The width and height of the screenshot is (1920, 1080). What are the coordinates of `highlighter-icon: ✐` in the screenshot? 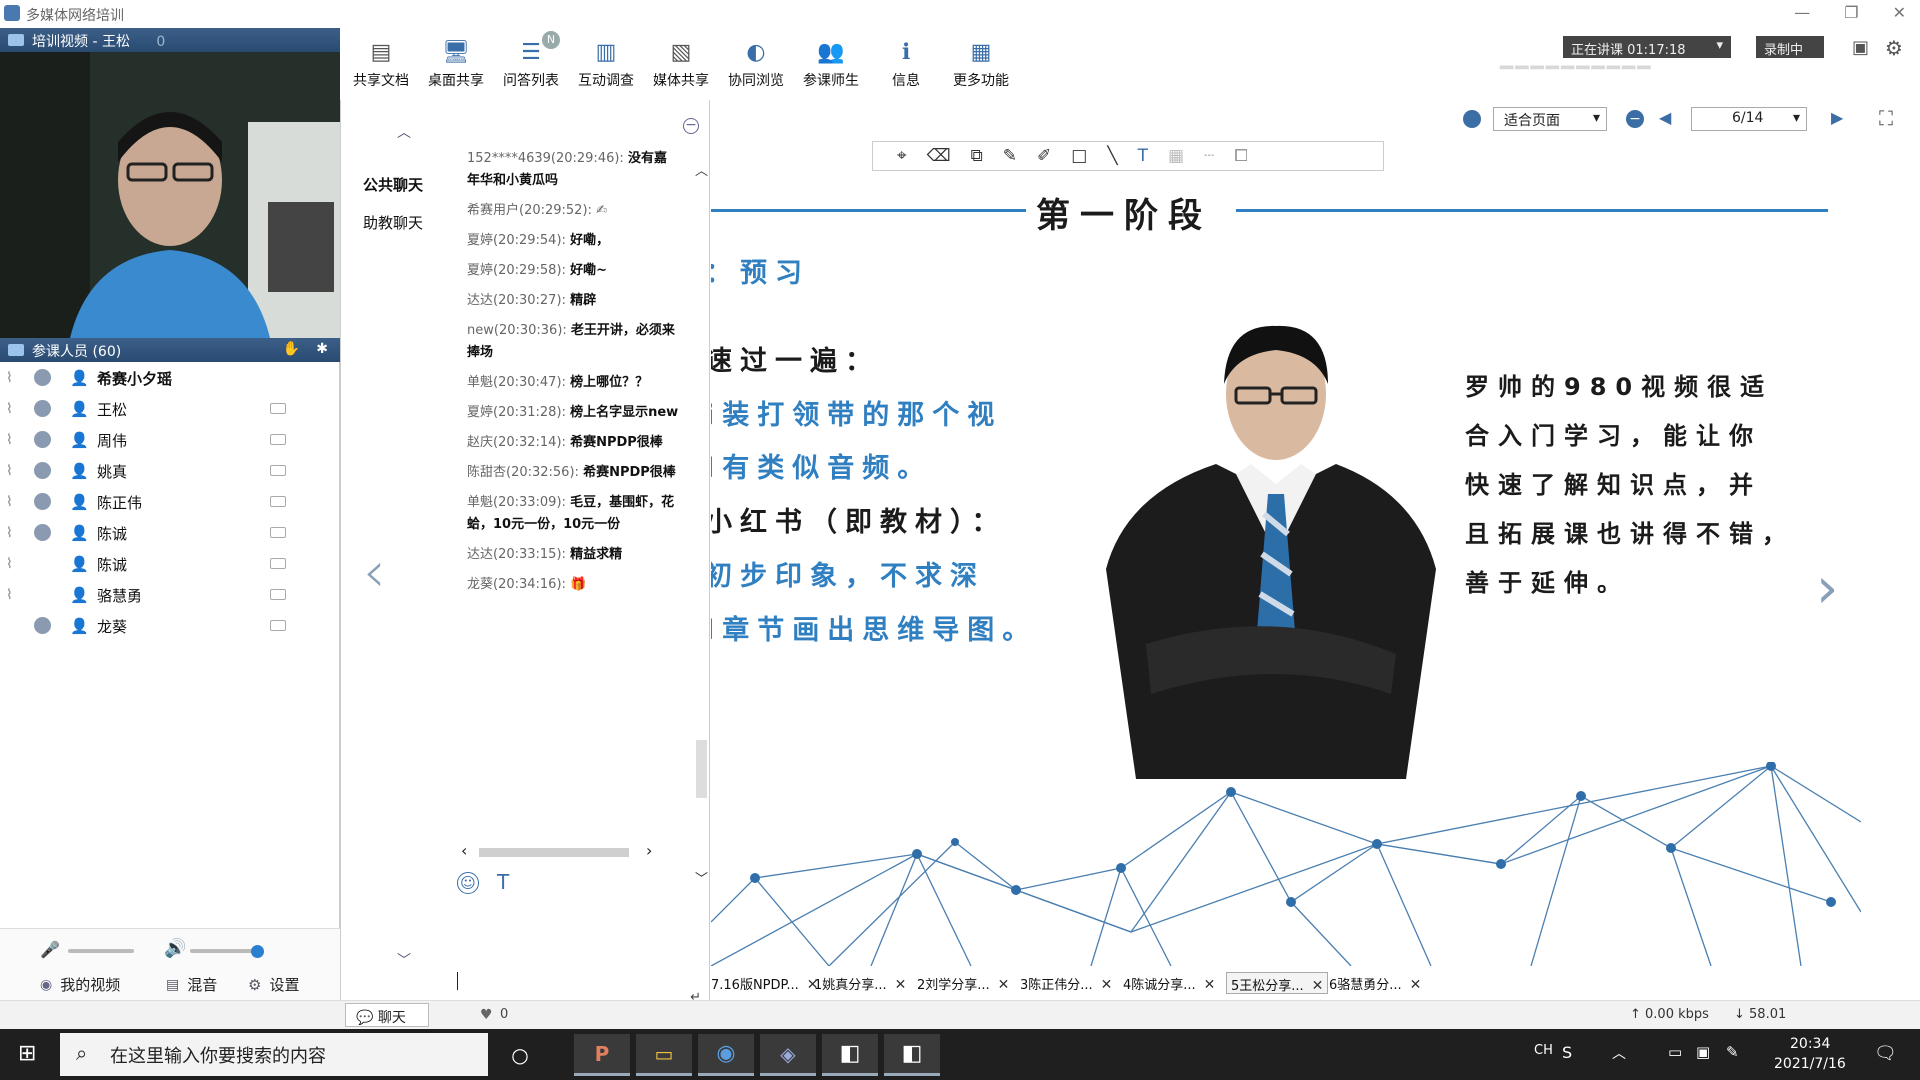 It's located at (1044, 156).